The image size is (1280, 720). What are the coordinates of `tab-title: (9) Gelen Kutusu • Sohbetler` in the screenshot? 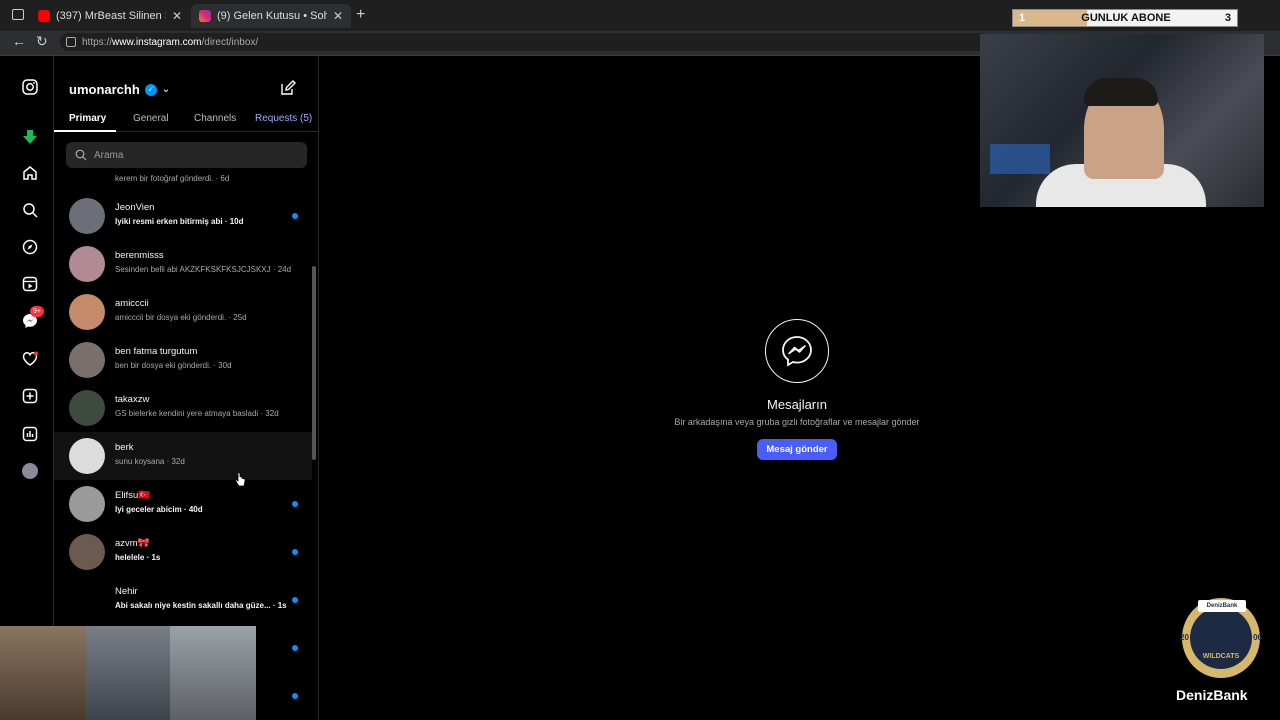 It's located at (272, 16).